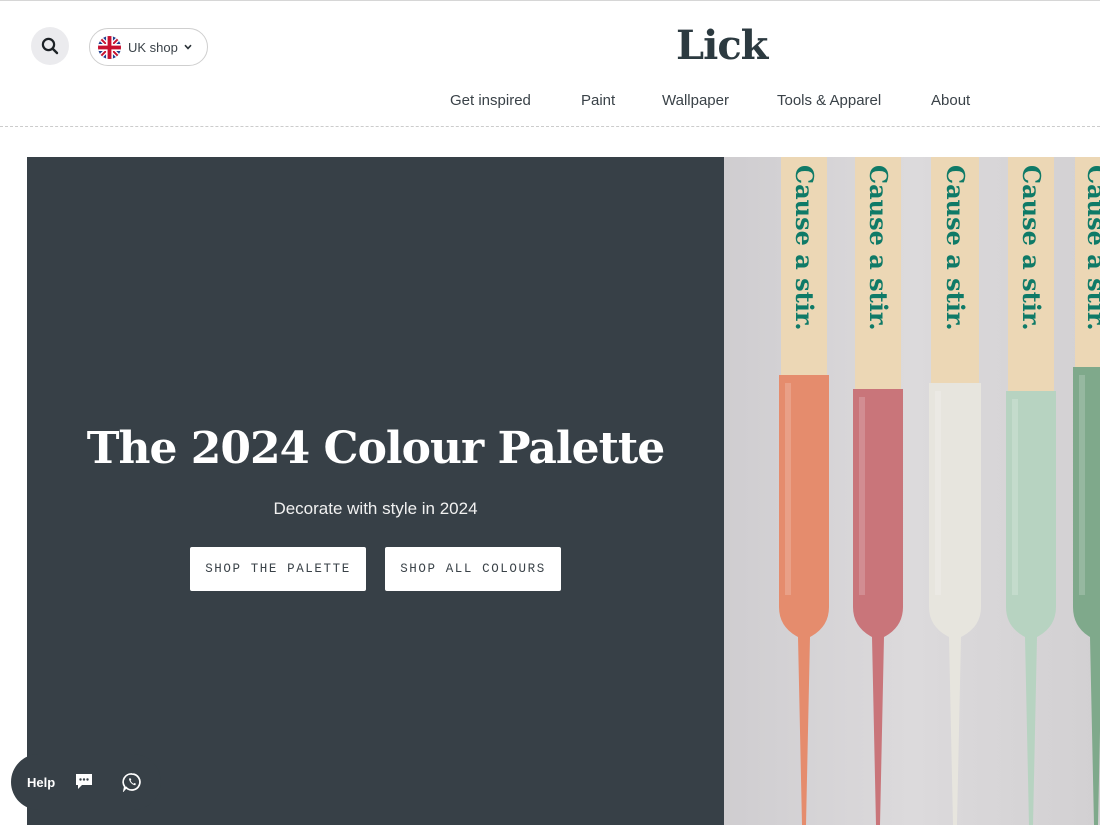 The image size is (1100, 825). I want to click on shop-all-colours-button: SHOP ALL COLOURS, so click(473, 569).